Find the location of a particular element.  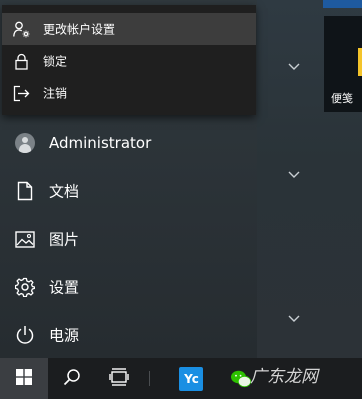

tile-top-blue is located at coordinates (342, 4).